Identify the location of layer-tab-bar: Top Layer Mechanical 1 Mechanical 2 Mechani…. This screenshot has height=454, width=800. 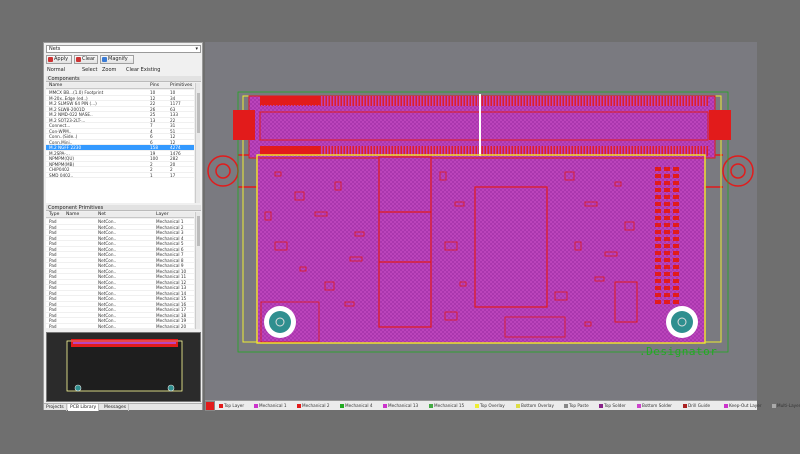
(502, 405).